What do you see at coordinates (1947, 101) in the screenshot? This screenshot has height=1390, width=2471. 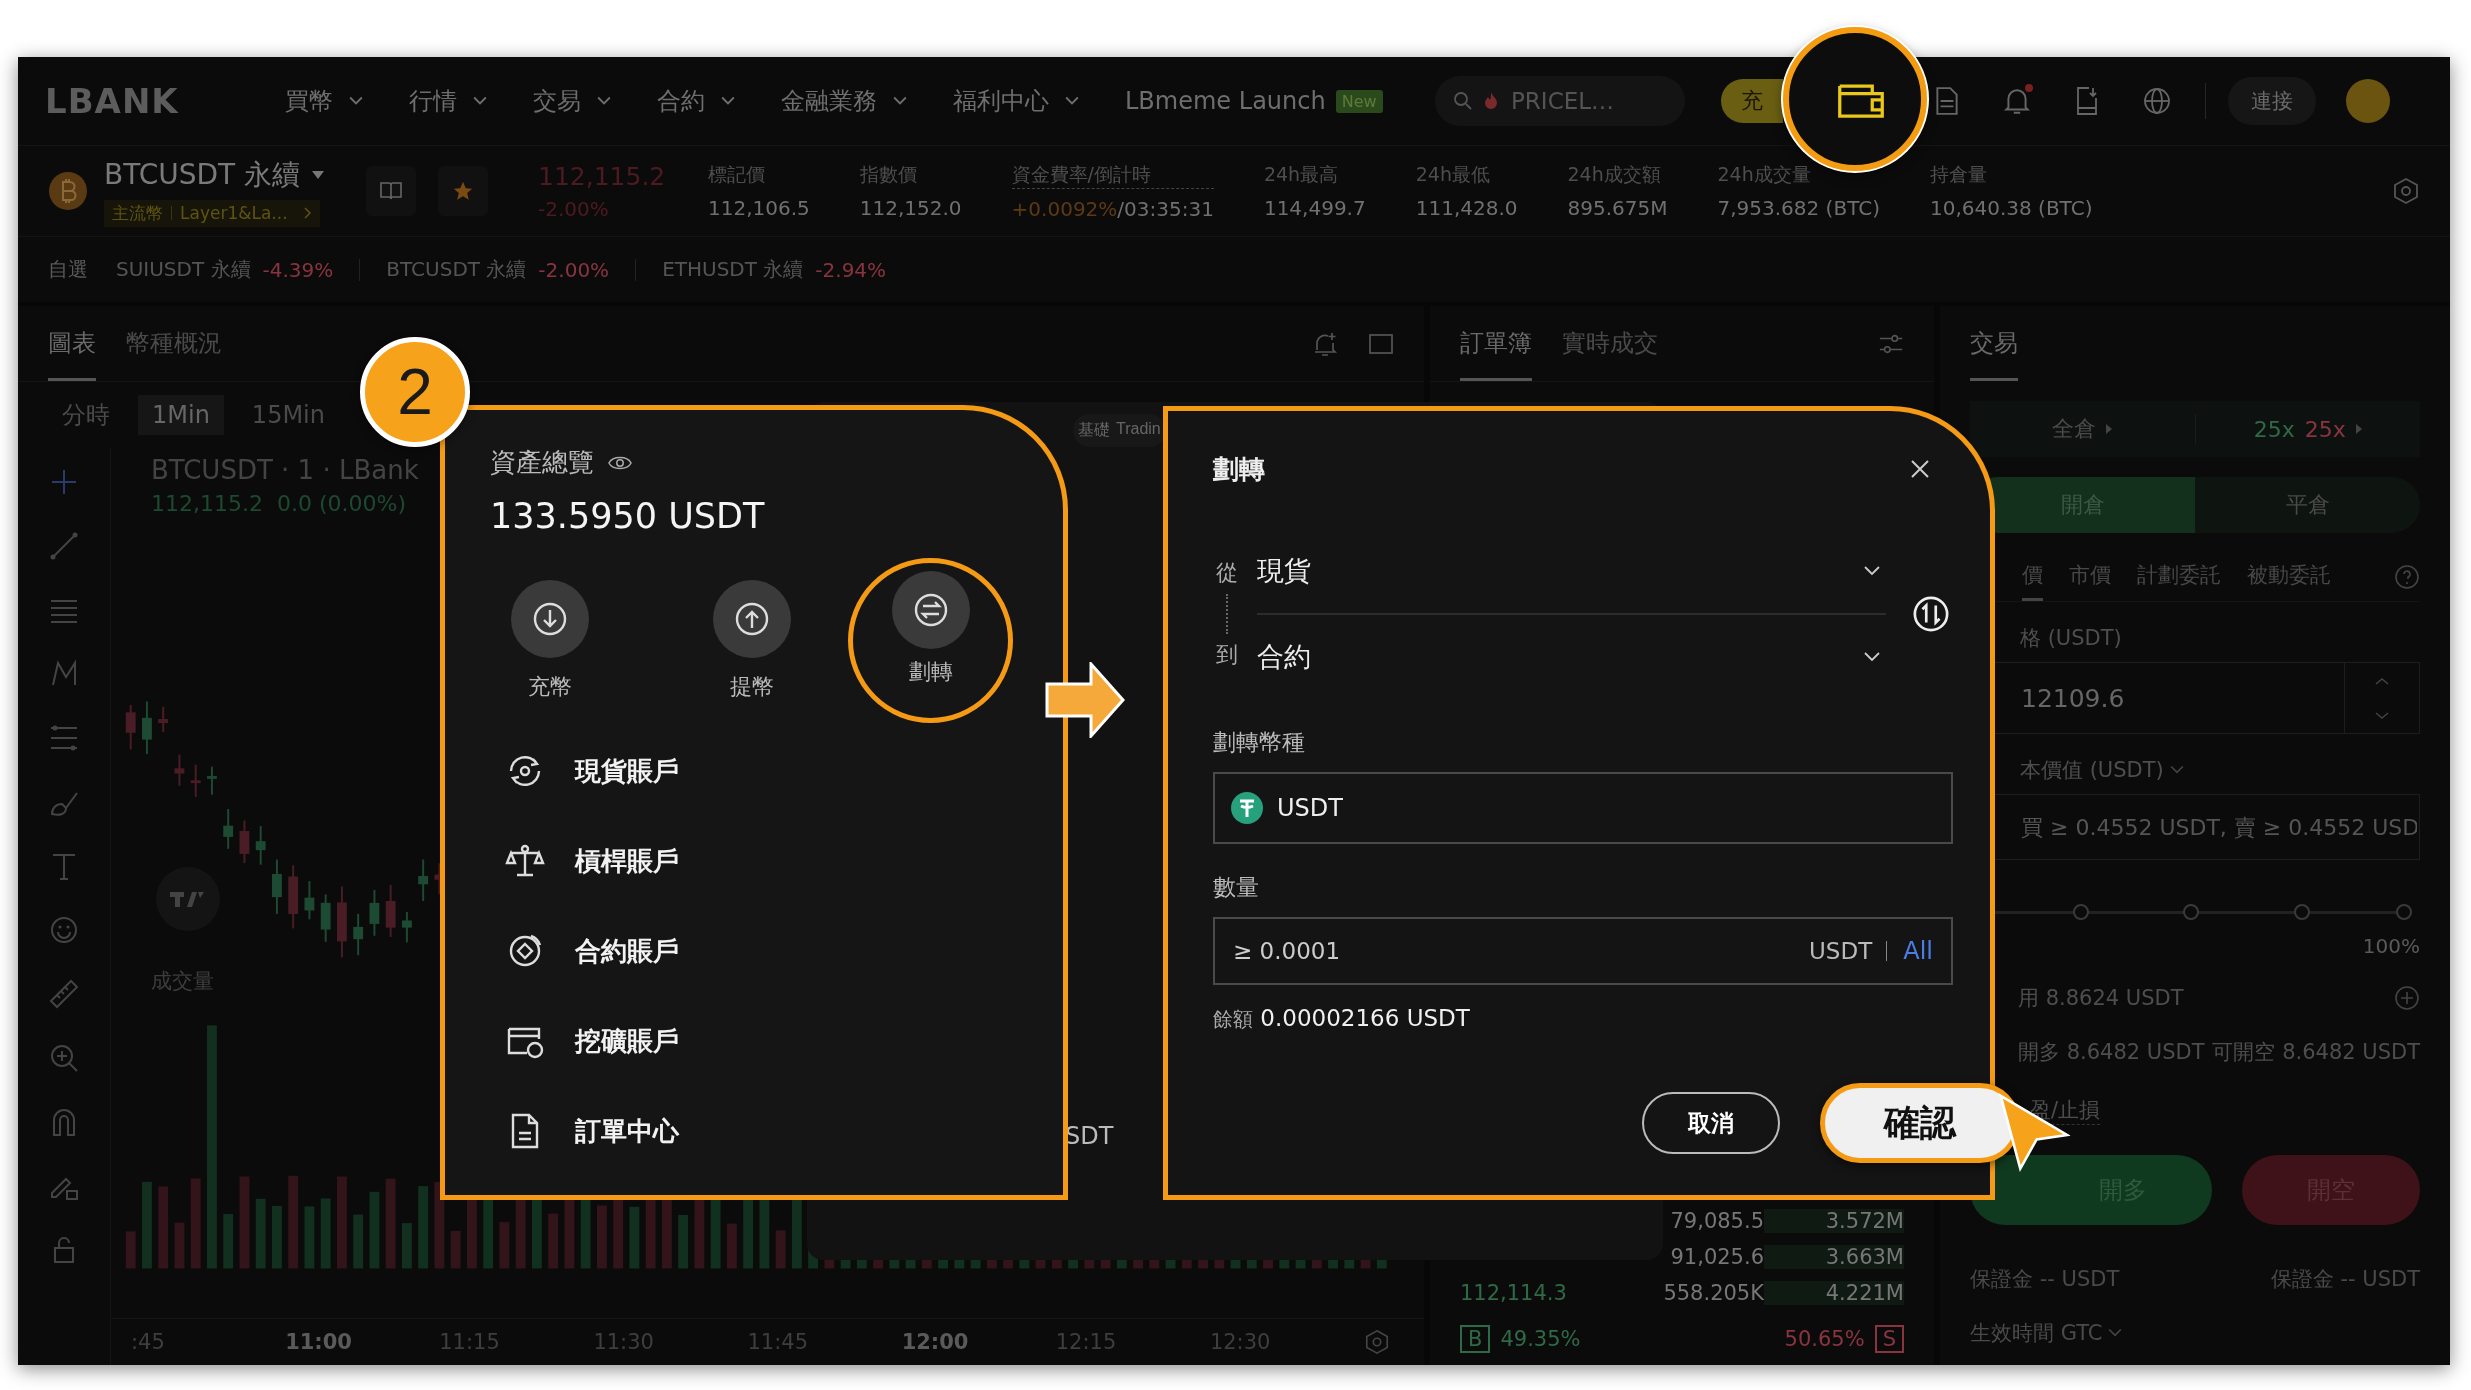 I see `document-icon` at bounding box center [1947, 101].